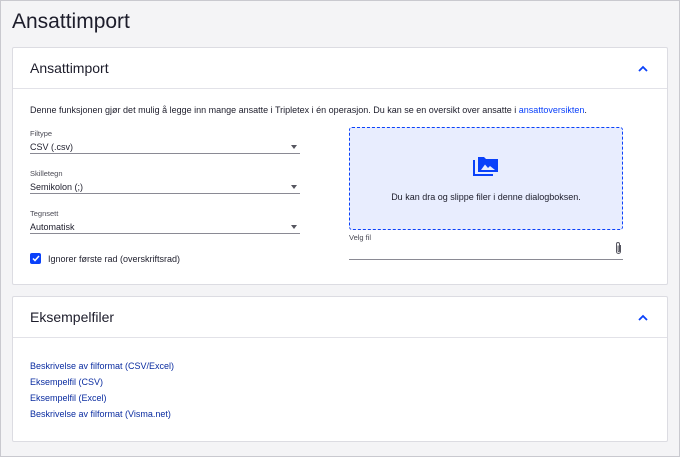  Describe the element at coordinates (585, 110) in the screenshot. I see `intro-text-end: .` at that location.